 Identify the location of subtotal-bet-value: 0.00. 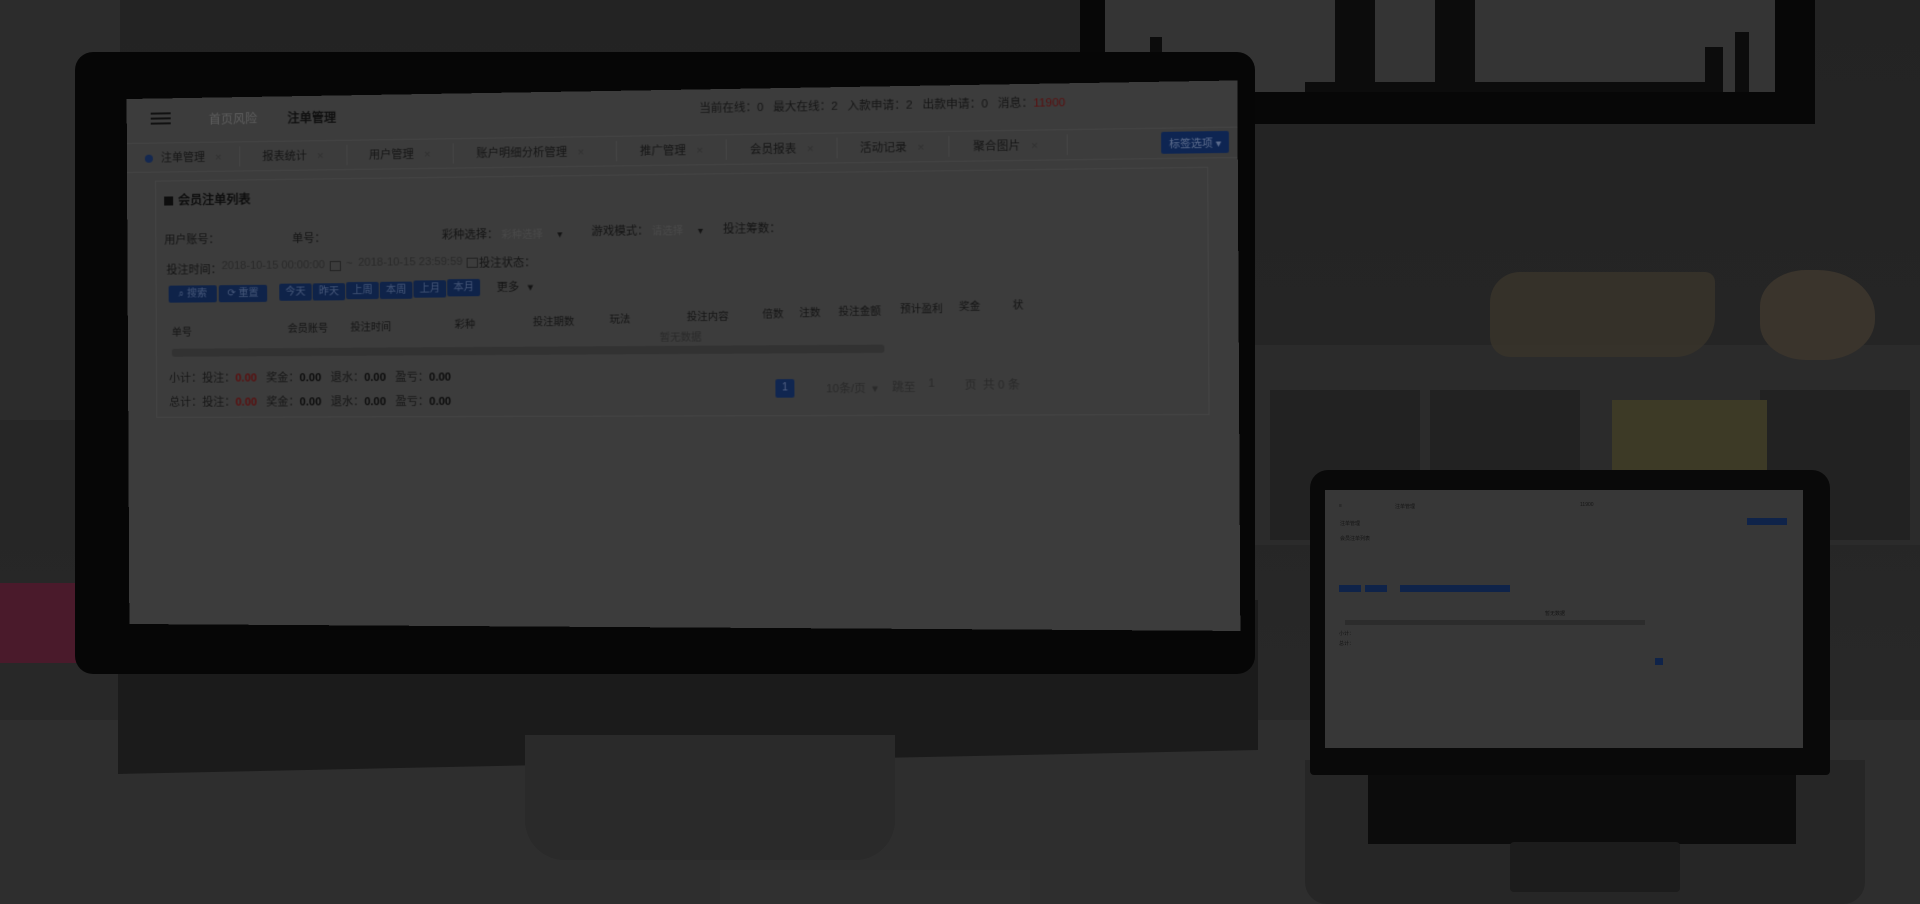
(246, 378).